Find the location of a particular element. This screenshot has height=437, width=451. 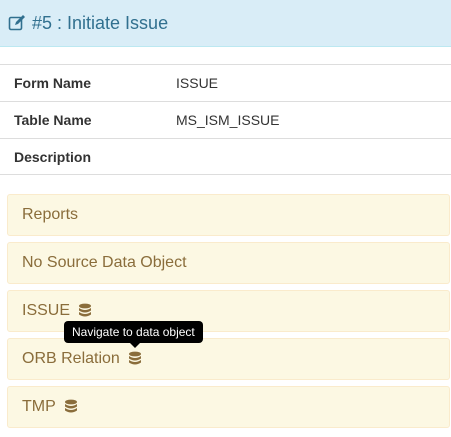

edit-icon is located at coordinates (16, 23).